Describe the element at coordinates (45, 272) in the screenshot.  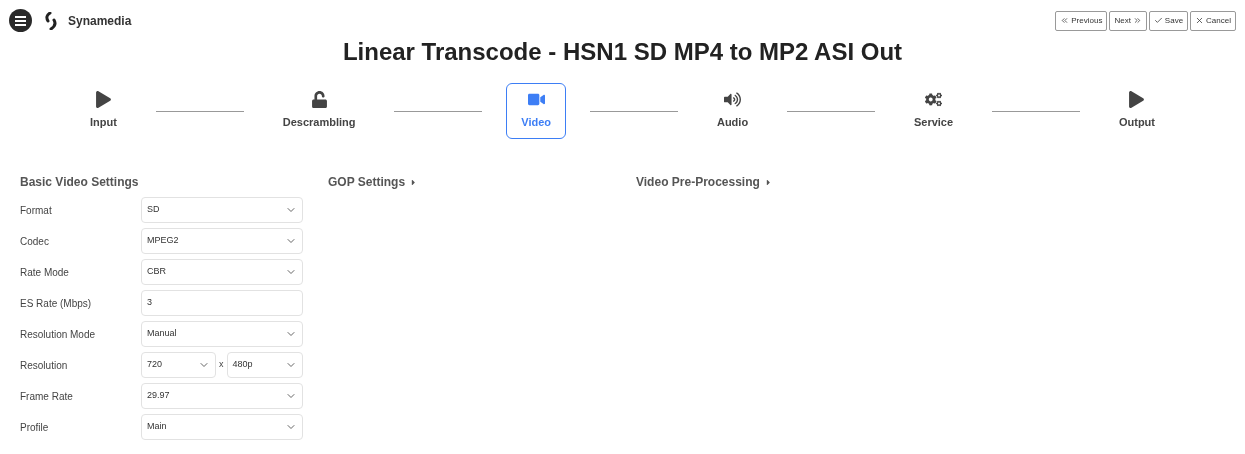
I see `field-label: Rate Mode` at that location.